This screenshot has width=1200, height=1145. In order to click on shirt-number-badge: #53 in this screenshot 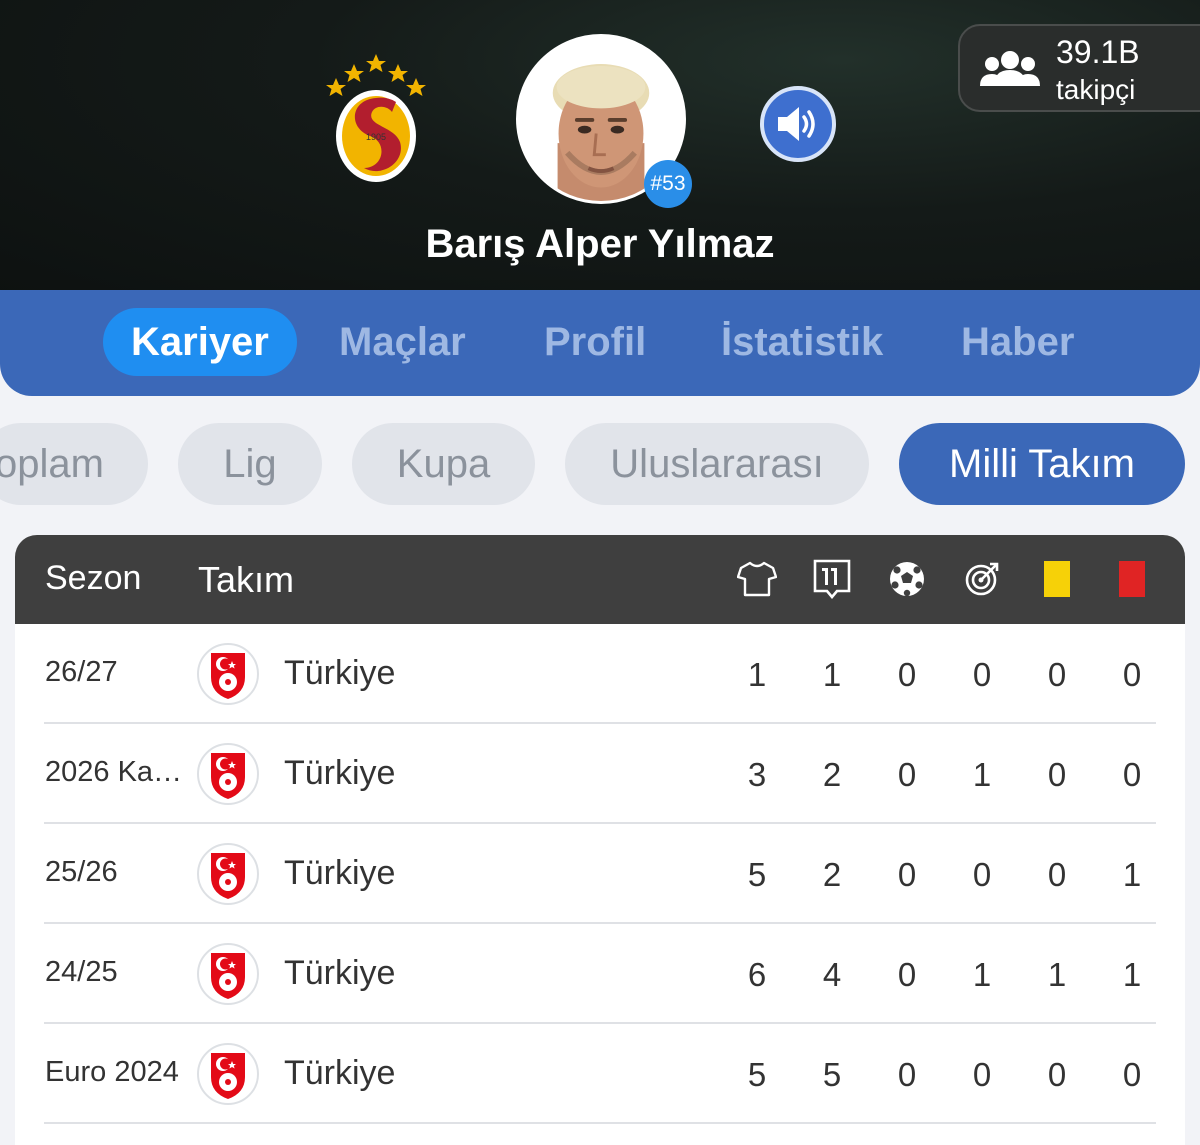, I will do `click(668, 184)`.